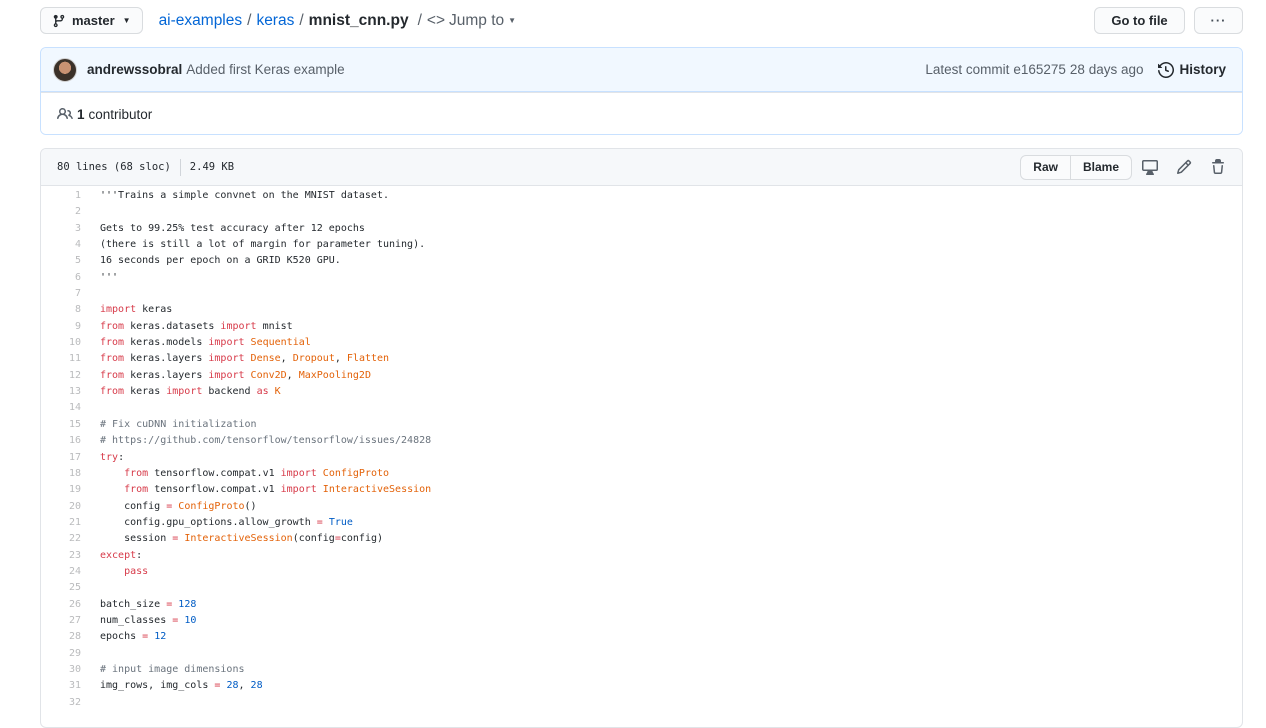  What do you see at coordinates (61, 588) in the screenshot?
I see `line-number: 25` at bounding box center [61, 588].